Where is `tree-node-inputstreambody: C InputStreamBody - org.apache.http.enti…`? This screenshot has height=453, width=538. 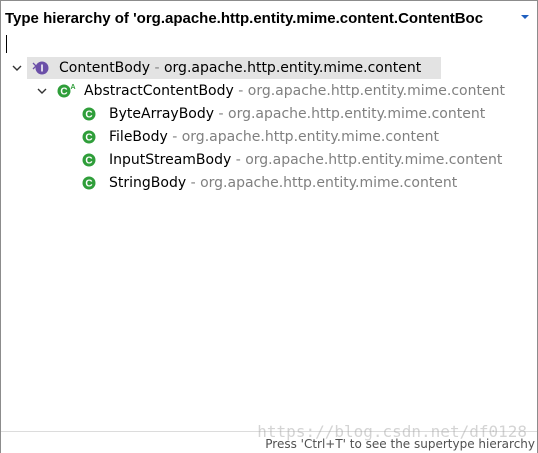
tree-node-inputstreambody: C InputStreamBody - org.apache.http.enti… is located at coordinates (269, 160).